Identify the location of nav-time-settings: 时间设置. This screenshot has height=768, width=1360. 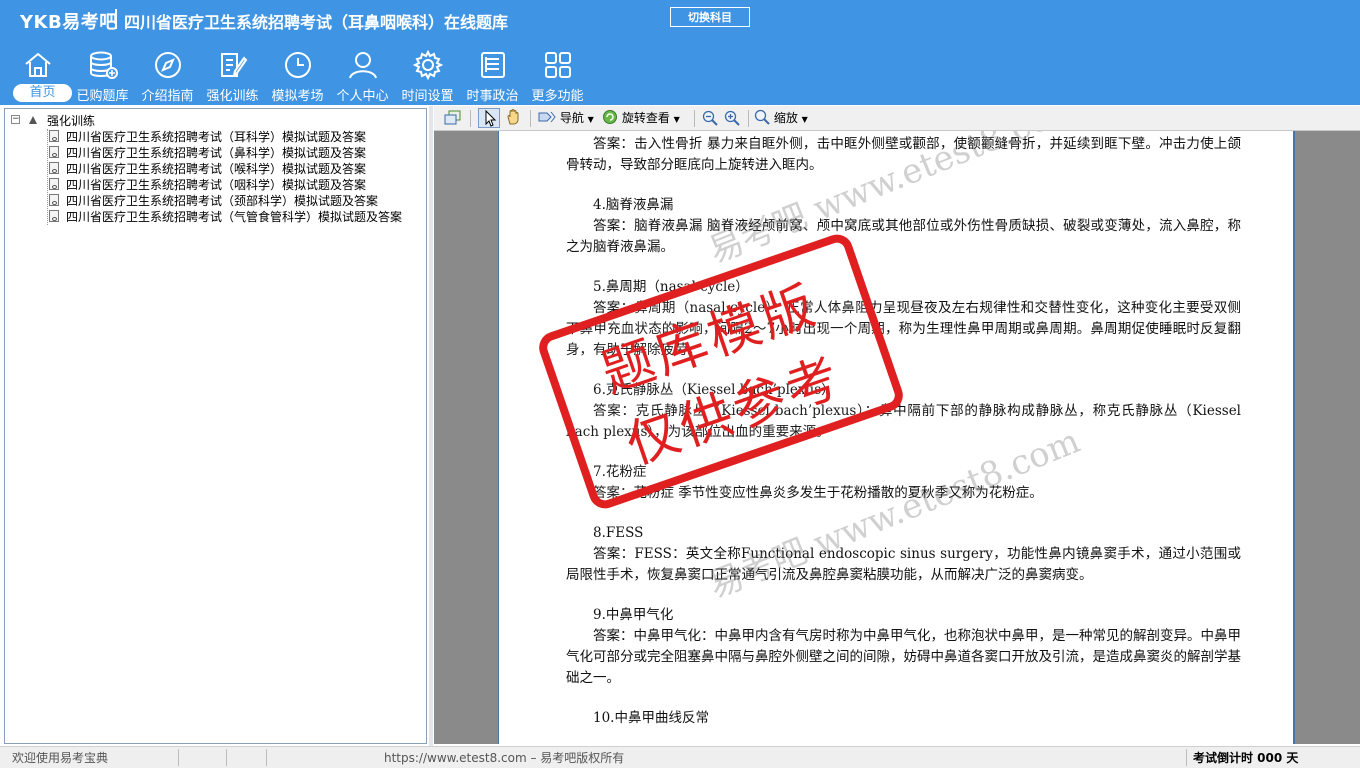
(427, 74).